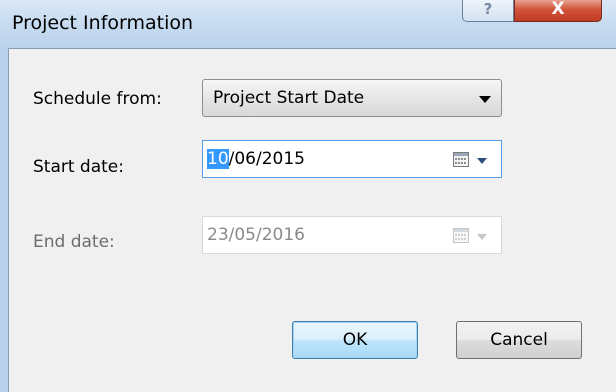 This screenshot has width=616, height=392. I want to click on schedule-from-select: Project Start Date, so click(352, 98).